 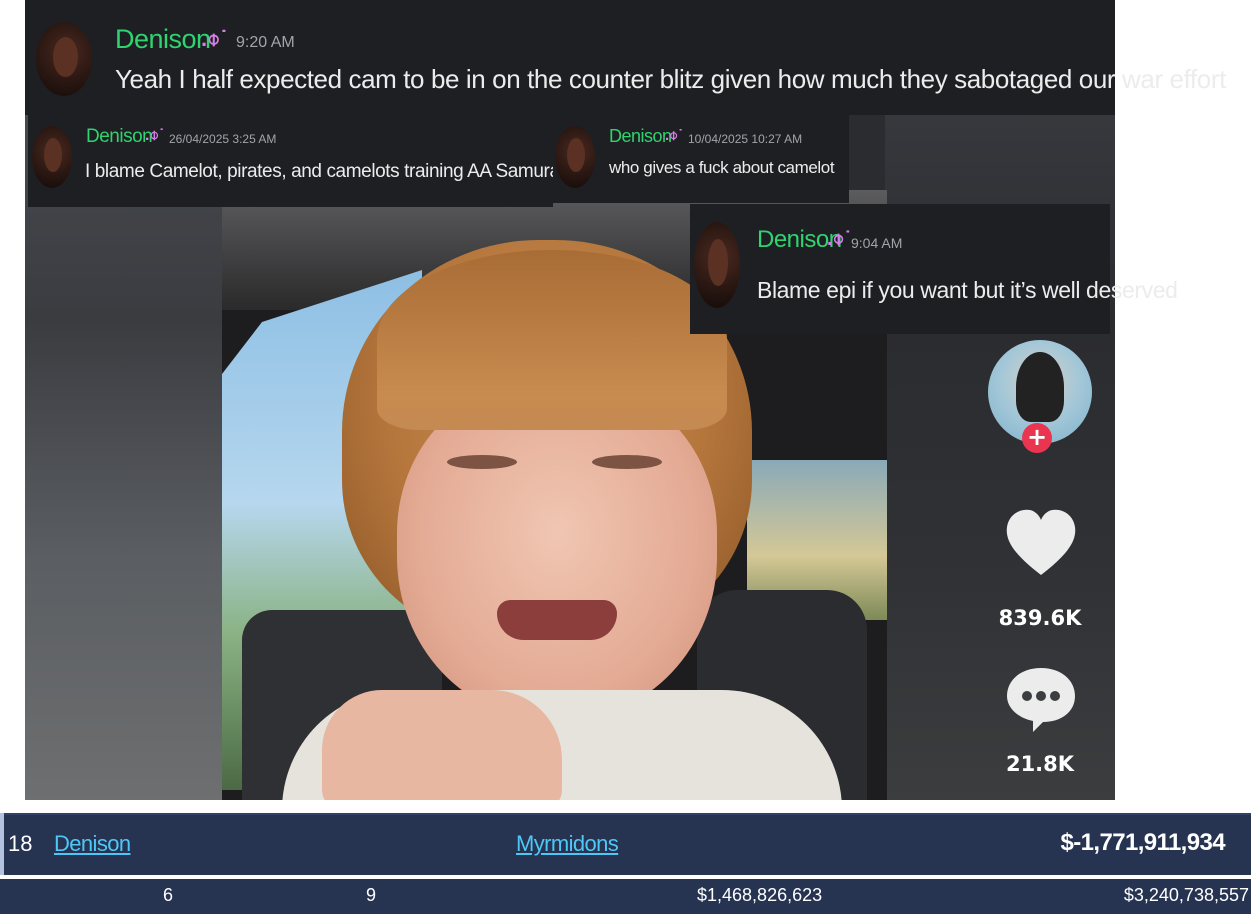 What do you see at coordinates (223, 139) in the screenshot?
I see `timestamp: 26/04/2025 3:25 AM` at bounding box center [223, 139].